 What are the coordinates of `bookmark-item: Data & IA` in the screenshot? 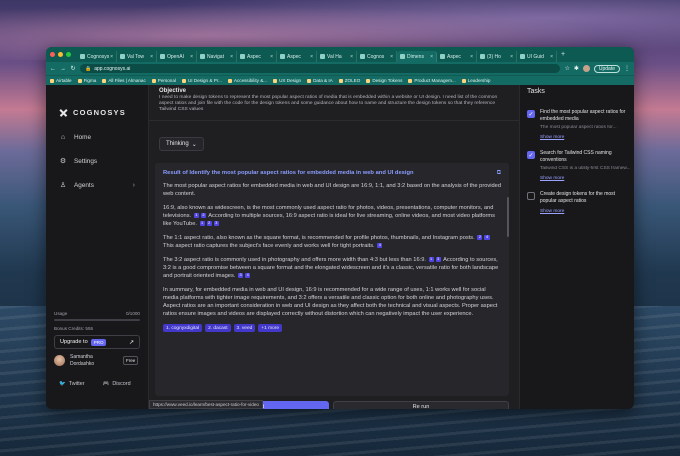 It's located at (320, 80).